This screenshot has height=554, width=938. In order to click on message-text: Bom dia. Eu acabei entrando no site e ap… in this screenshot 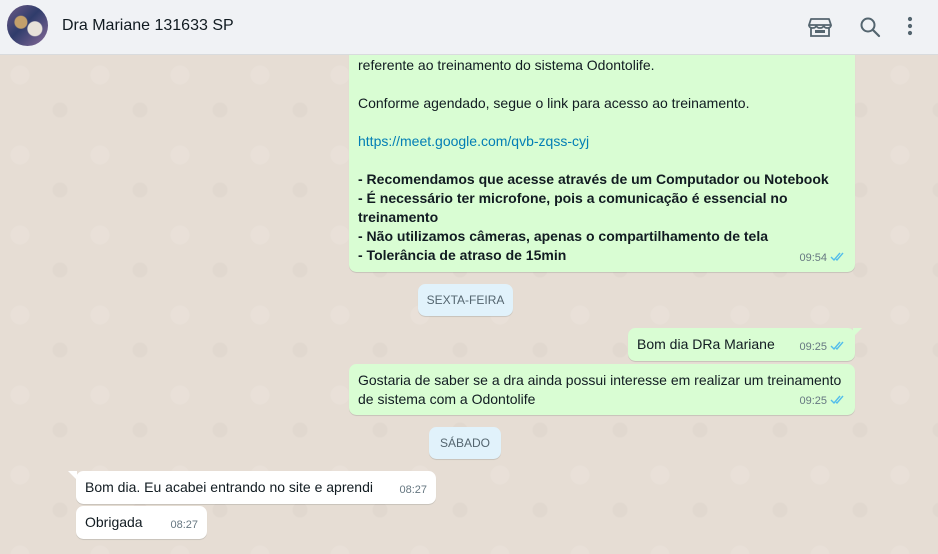, I will do `click(229, 487)`.